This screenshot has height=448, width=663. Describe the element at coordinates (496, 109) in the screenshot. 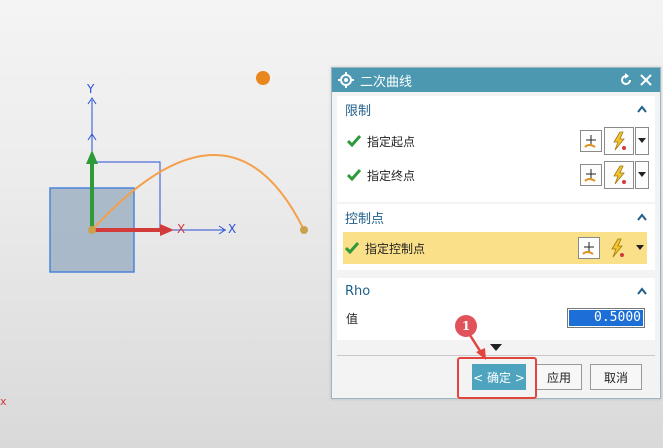

I see `limits-header: 限制` at that location.